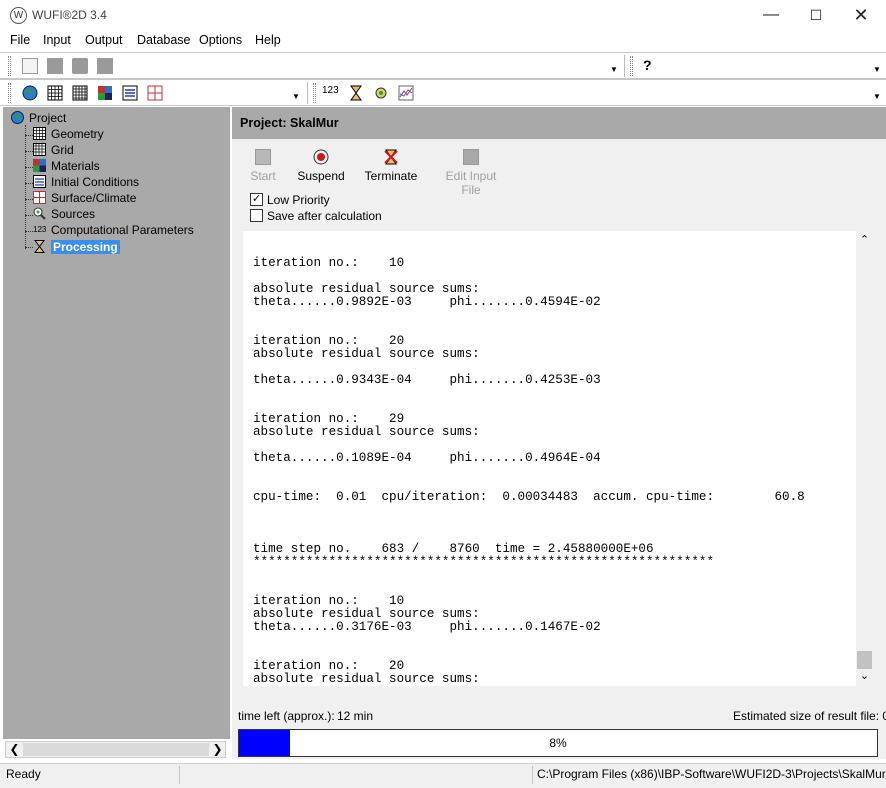  I want to click on menu-options: Options, so click(220, 40).